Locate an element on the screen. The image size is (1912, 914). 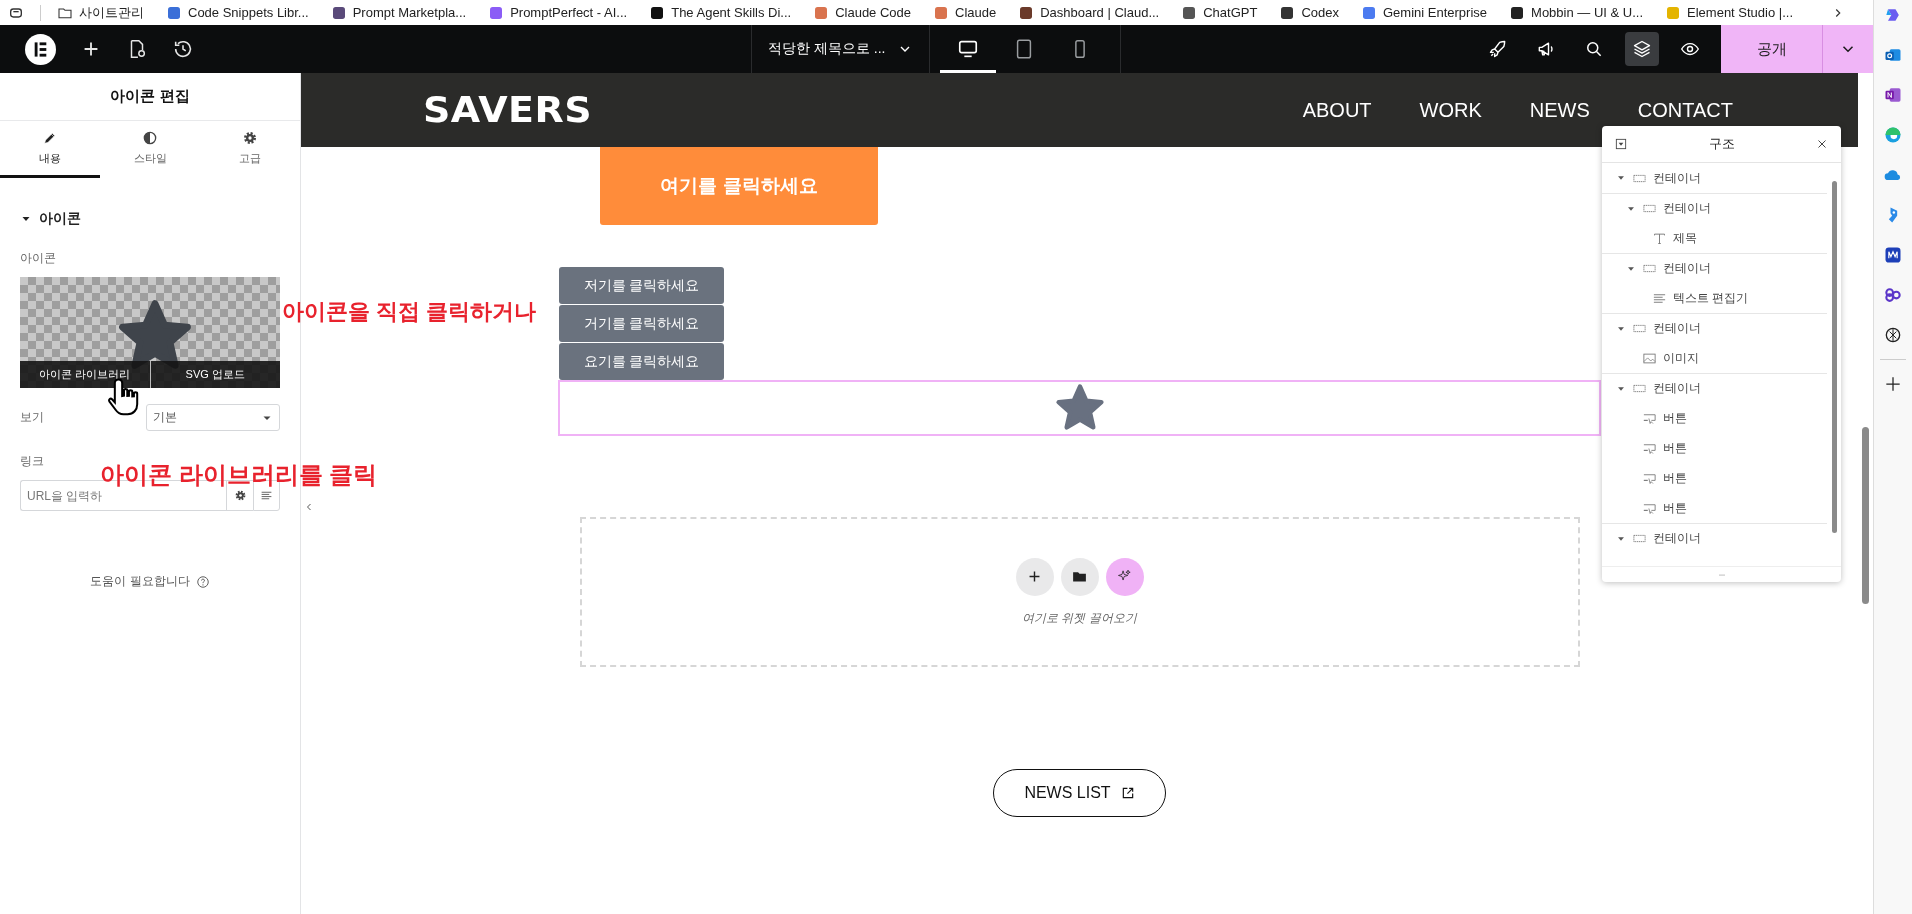
layers-button is located at coordinates (1642, 49).